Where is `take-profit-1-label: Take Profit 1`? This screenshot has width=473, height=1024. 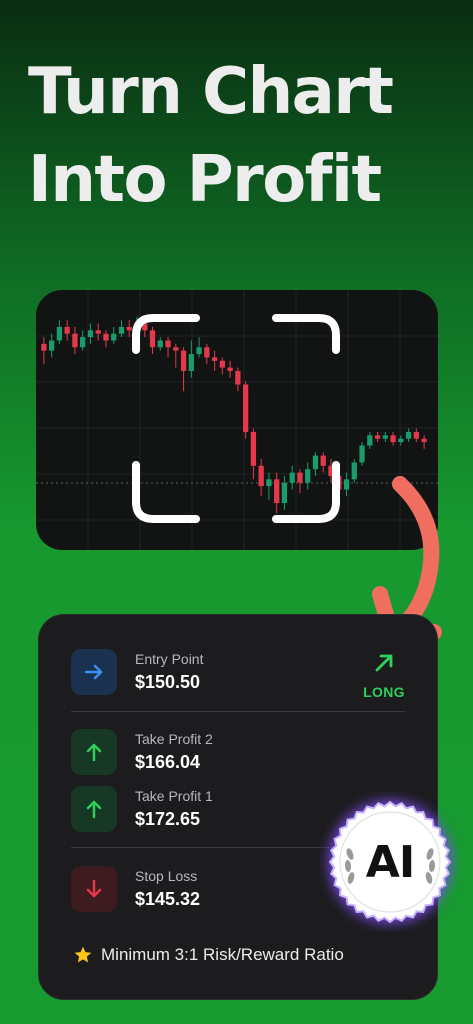 take-profit-1-label: Take Profit 1 is located at coordinates (174, 796).